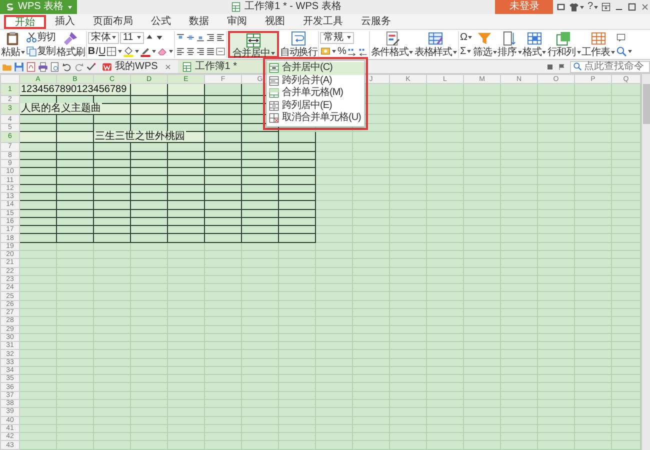 This screenshot has width=650, height=450. I want to click on cell-text: 三生三世之世外桃园, so click(140, 136).